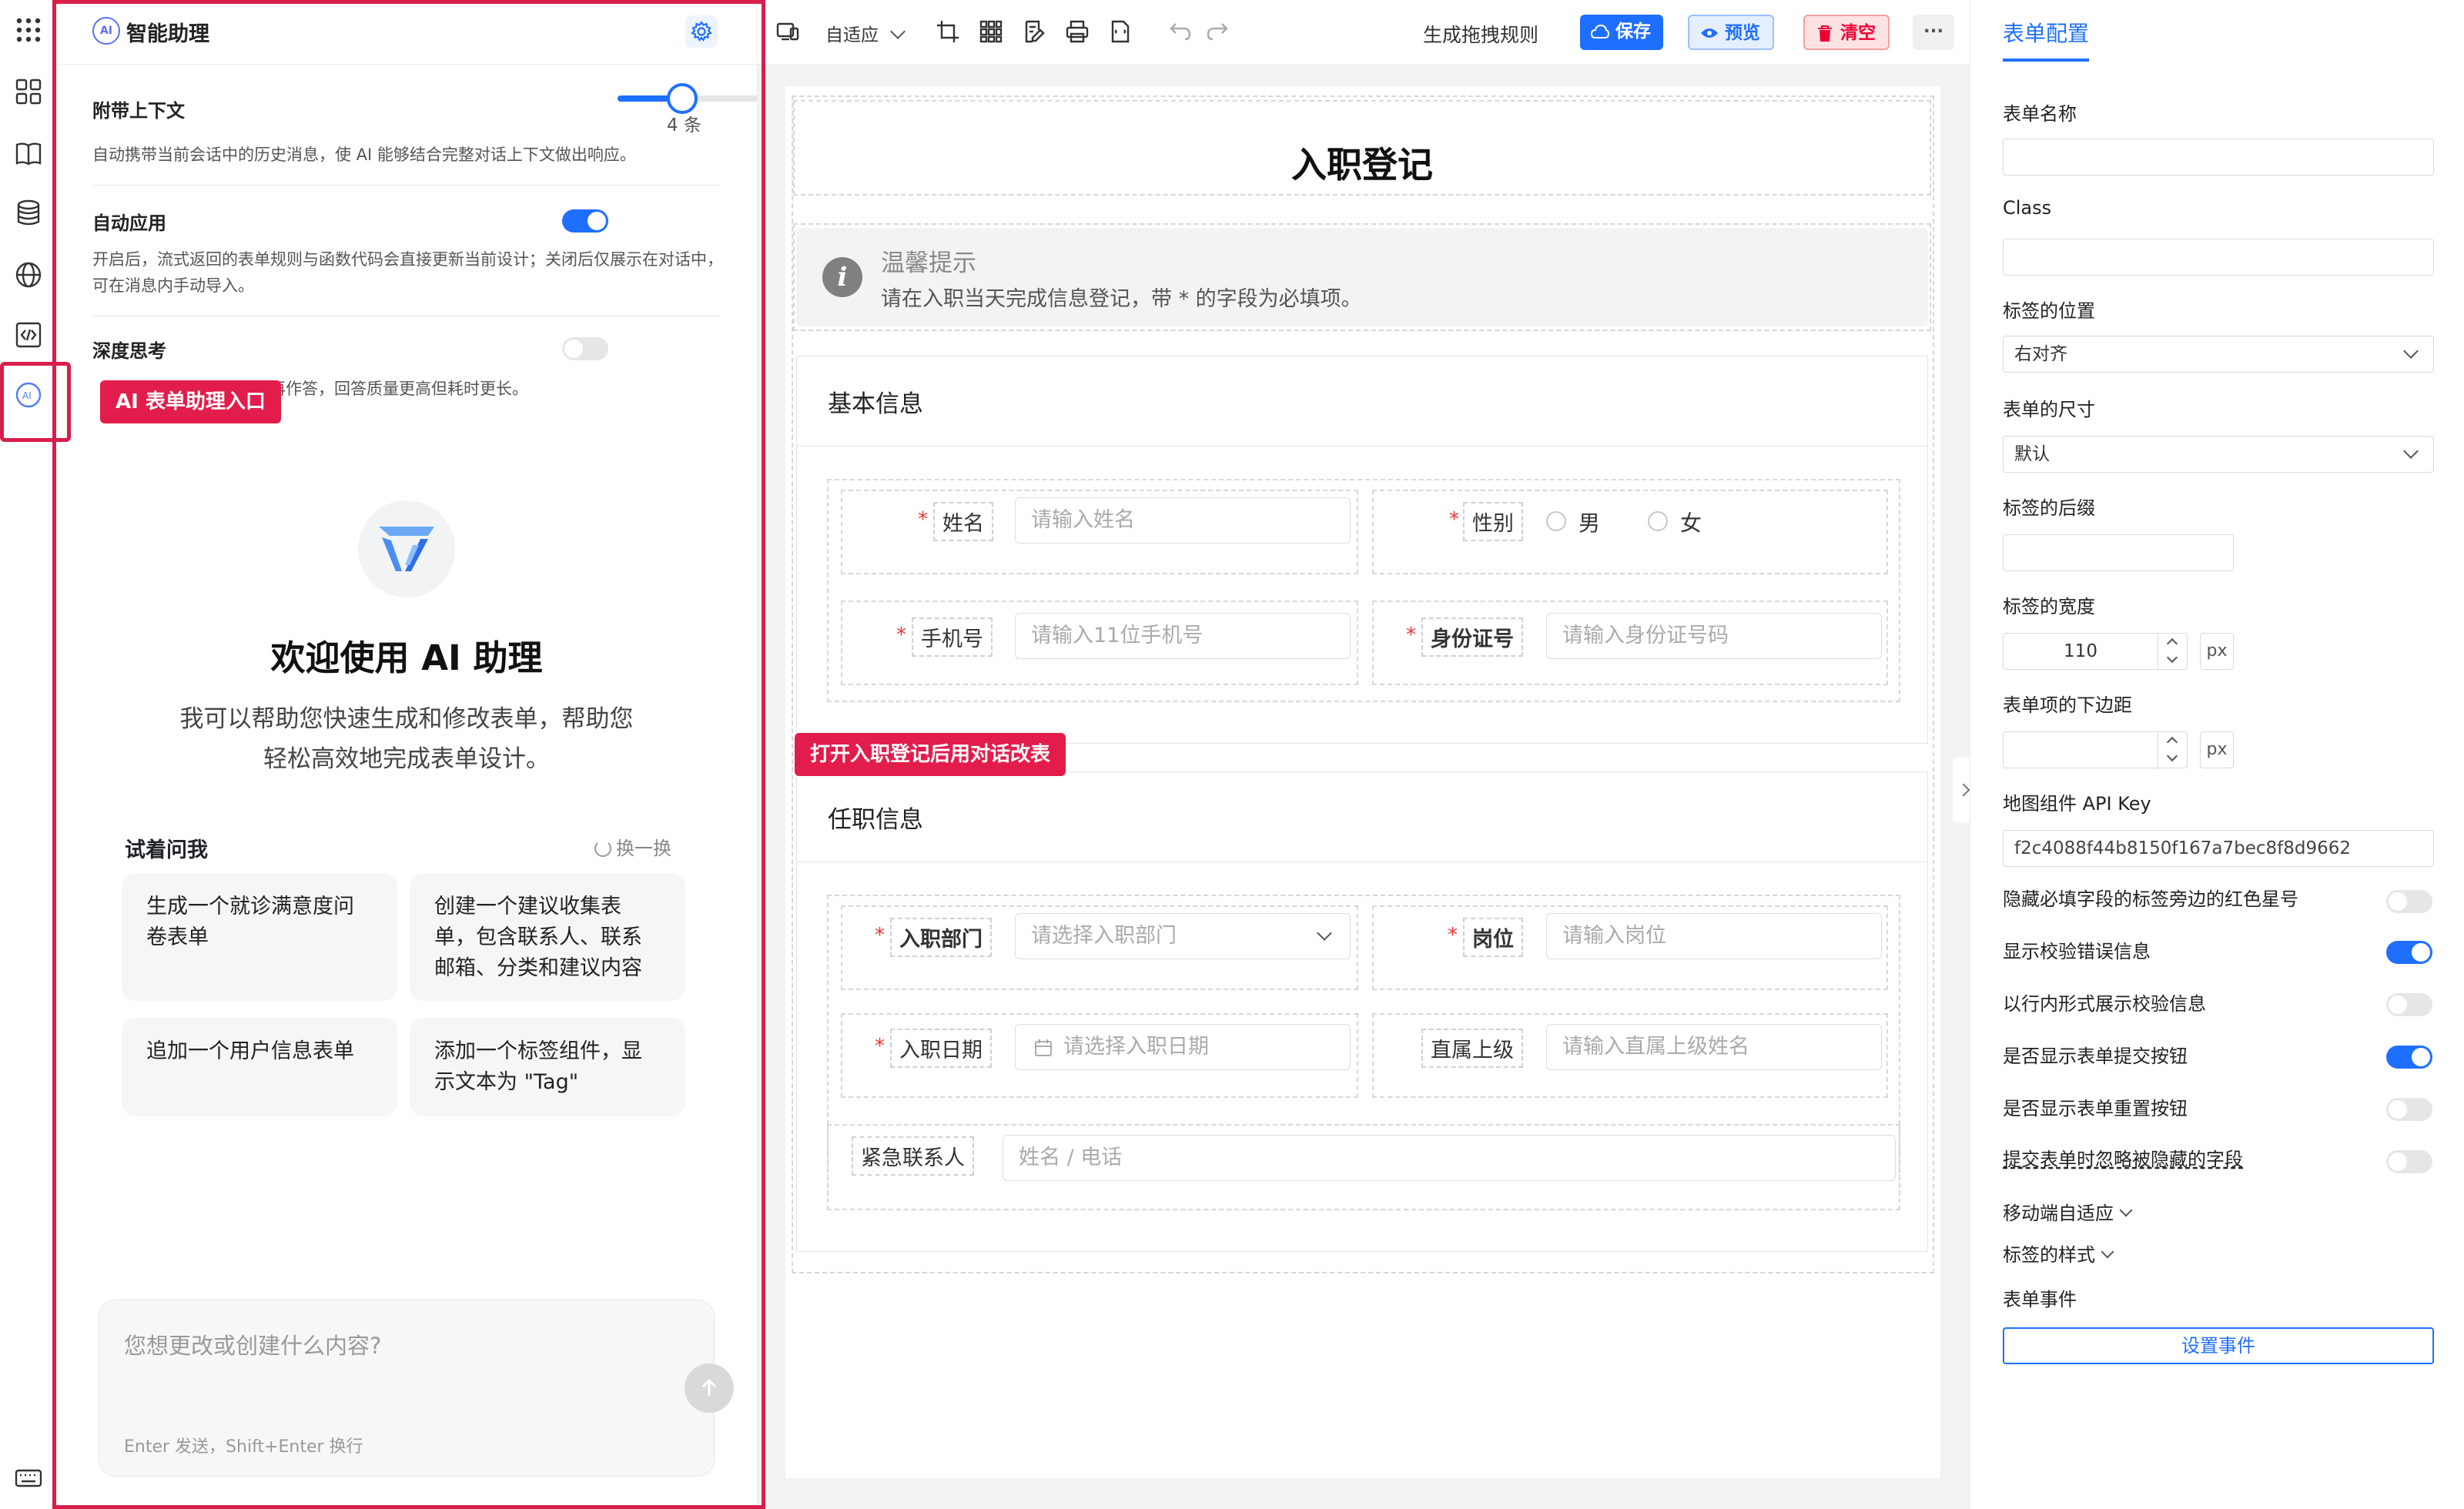 The image size is (2464, 1509). I want to click on generate-rule-link: 生成拖拽规则, so click(1480, 34).